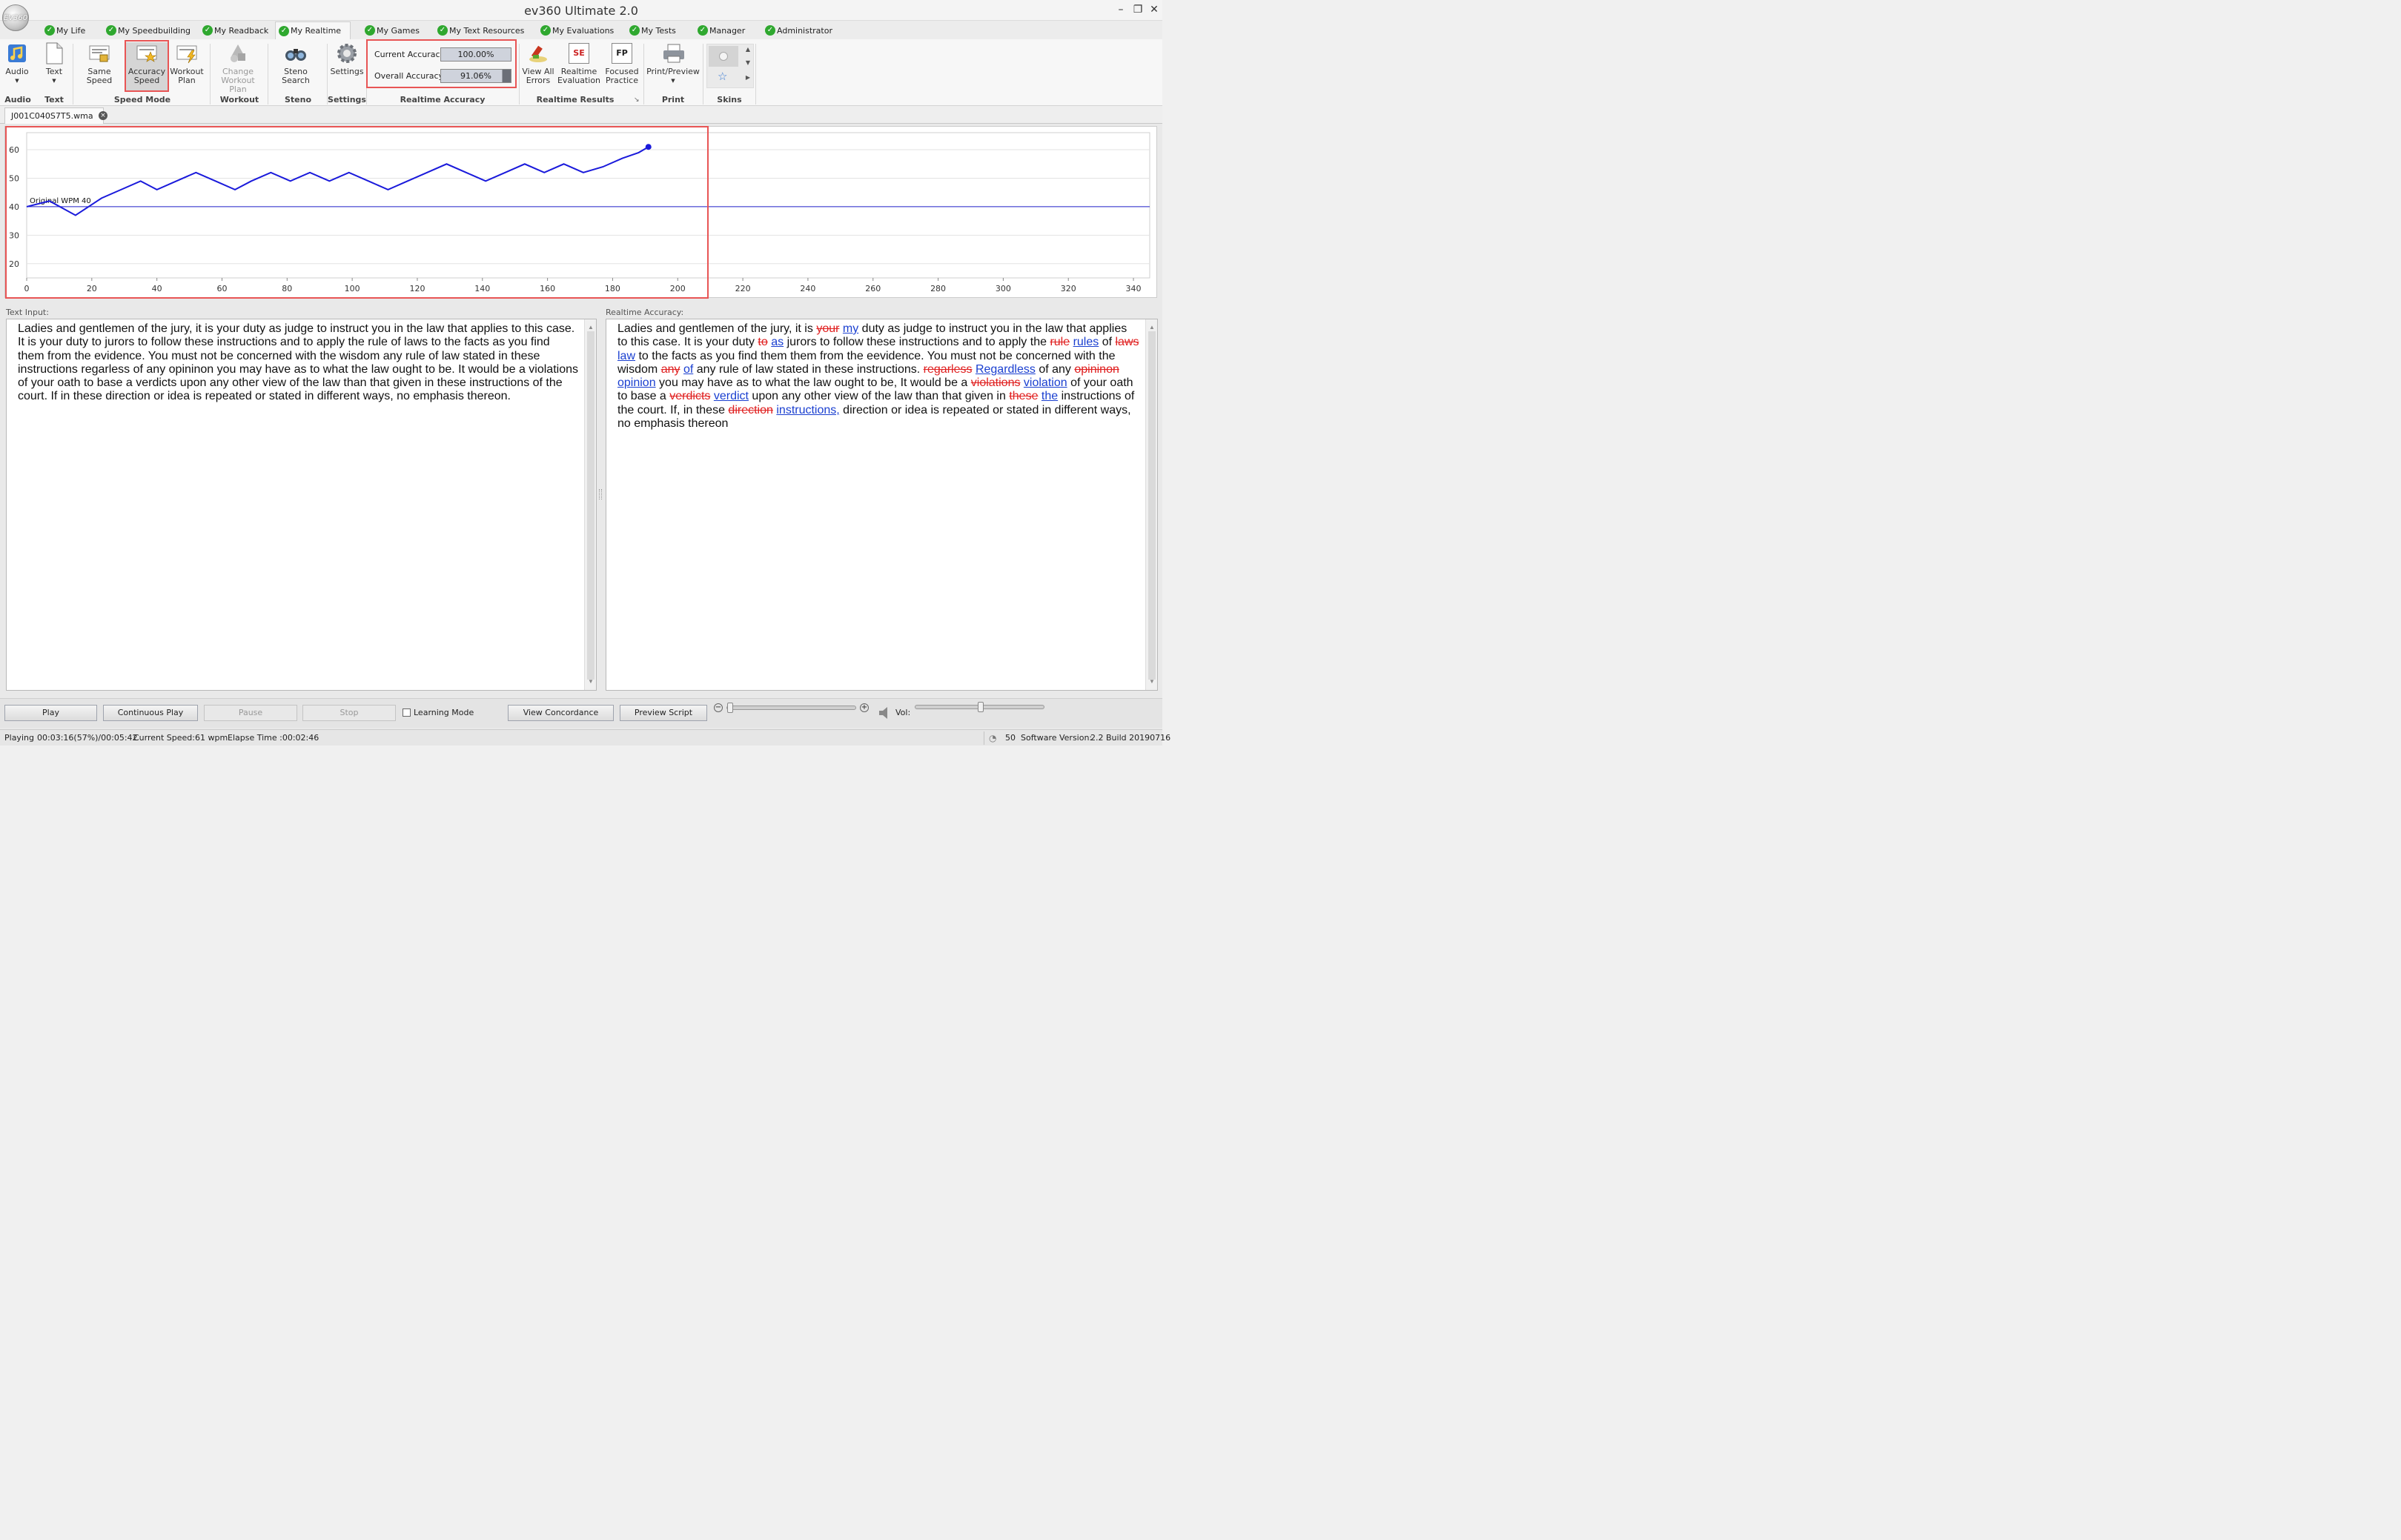  I want to click on preview-script-button: Preview Script, so click(663, 713).